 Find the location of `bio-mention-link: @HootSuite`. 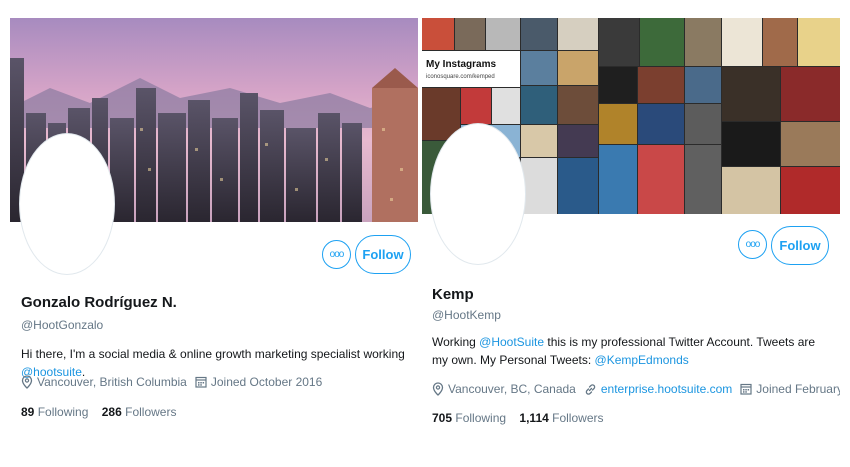

bio-mention-link: @HootSuite is located at coordinates (511, 342).